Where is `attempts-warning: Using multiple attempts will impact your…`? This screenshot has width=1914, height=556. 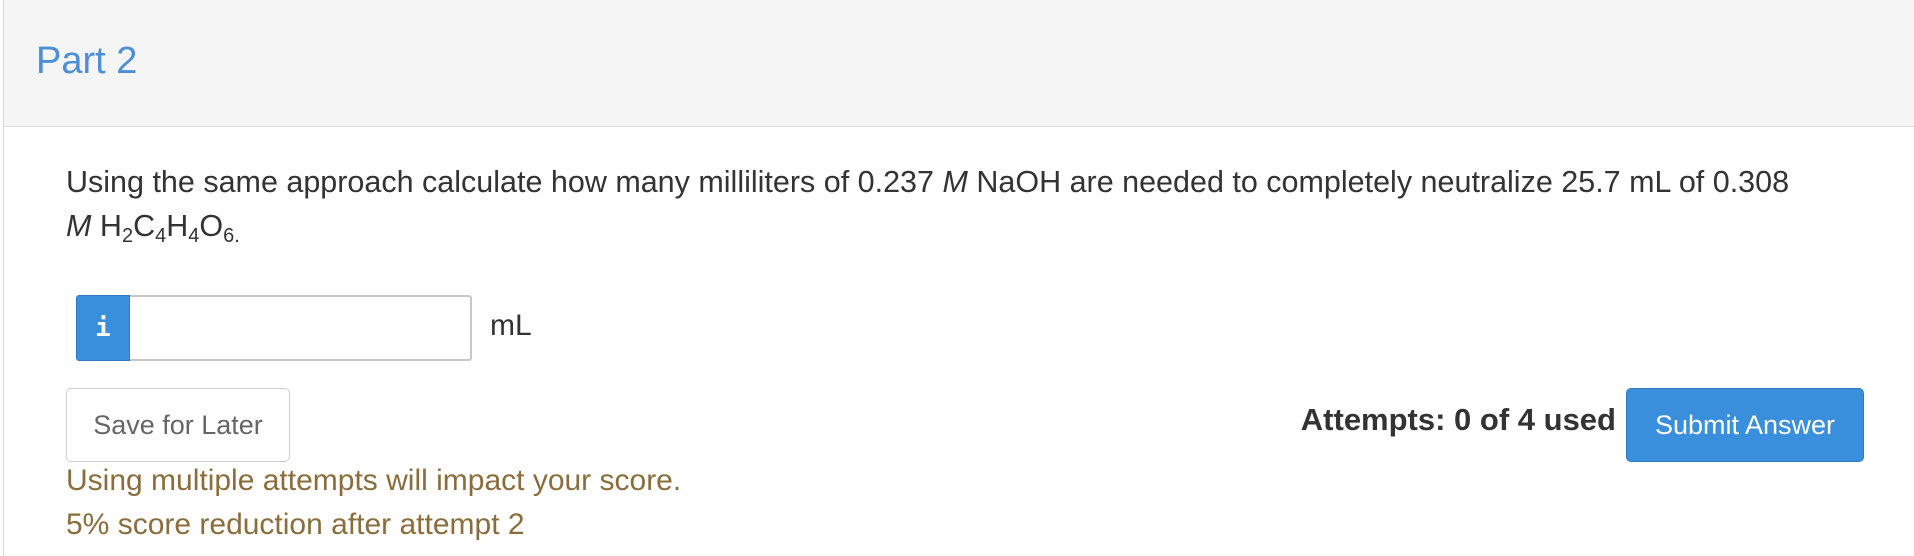
attempts-warning: Using multiple attempts will impact your… is located at coordinates (374, 480).